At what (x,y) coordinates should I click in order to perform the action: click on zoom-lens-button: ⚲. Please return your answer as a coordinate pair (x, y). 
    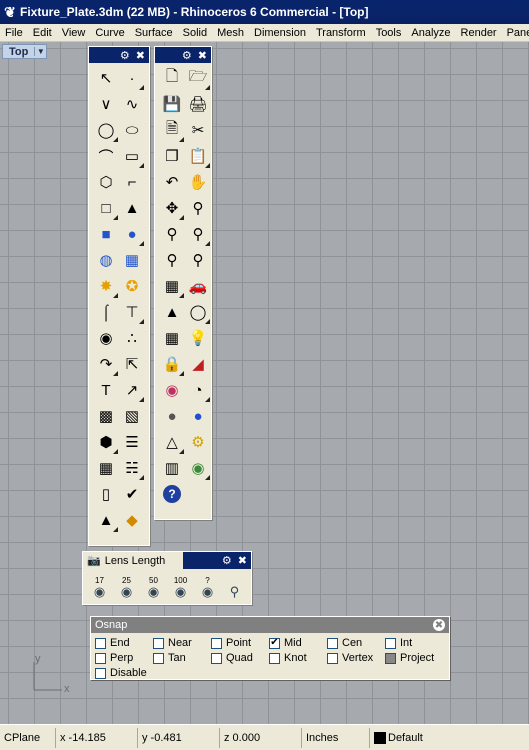
    Looking at the image, I should click on (234, 586).